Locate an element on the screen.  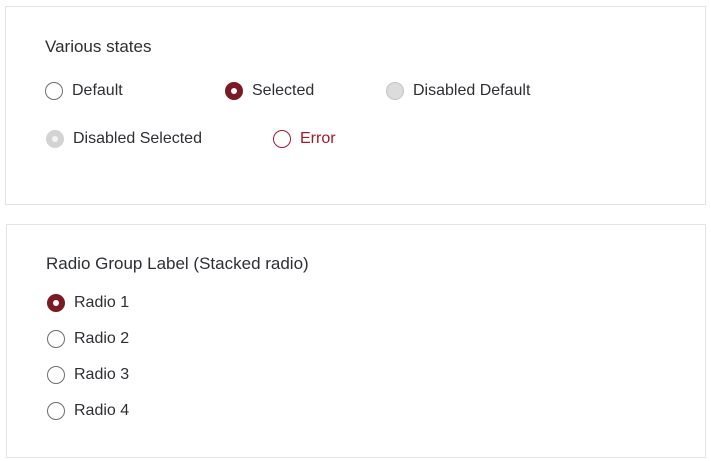
radio-disabled-default: Disabled Default is located at coordinates (458, 91).